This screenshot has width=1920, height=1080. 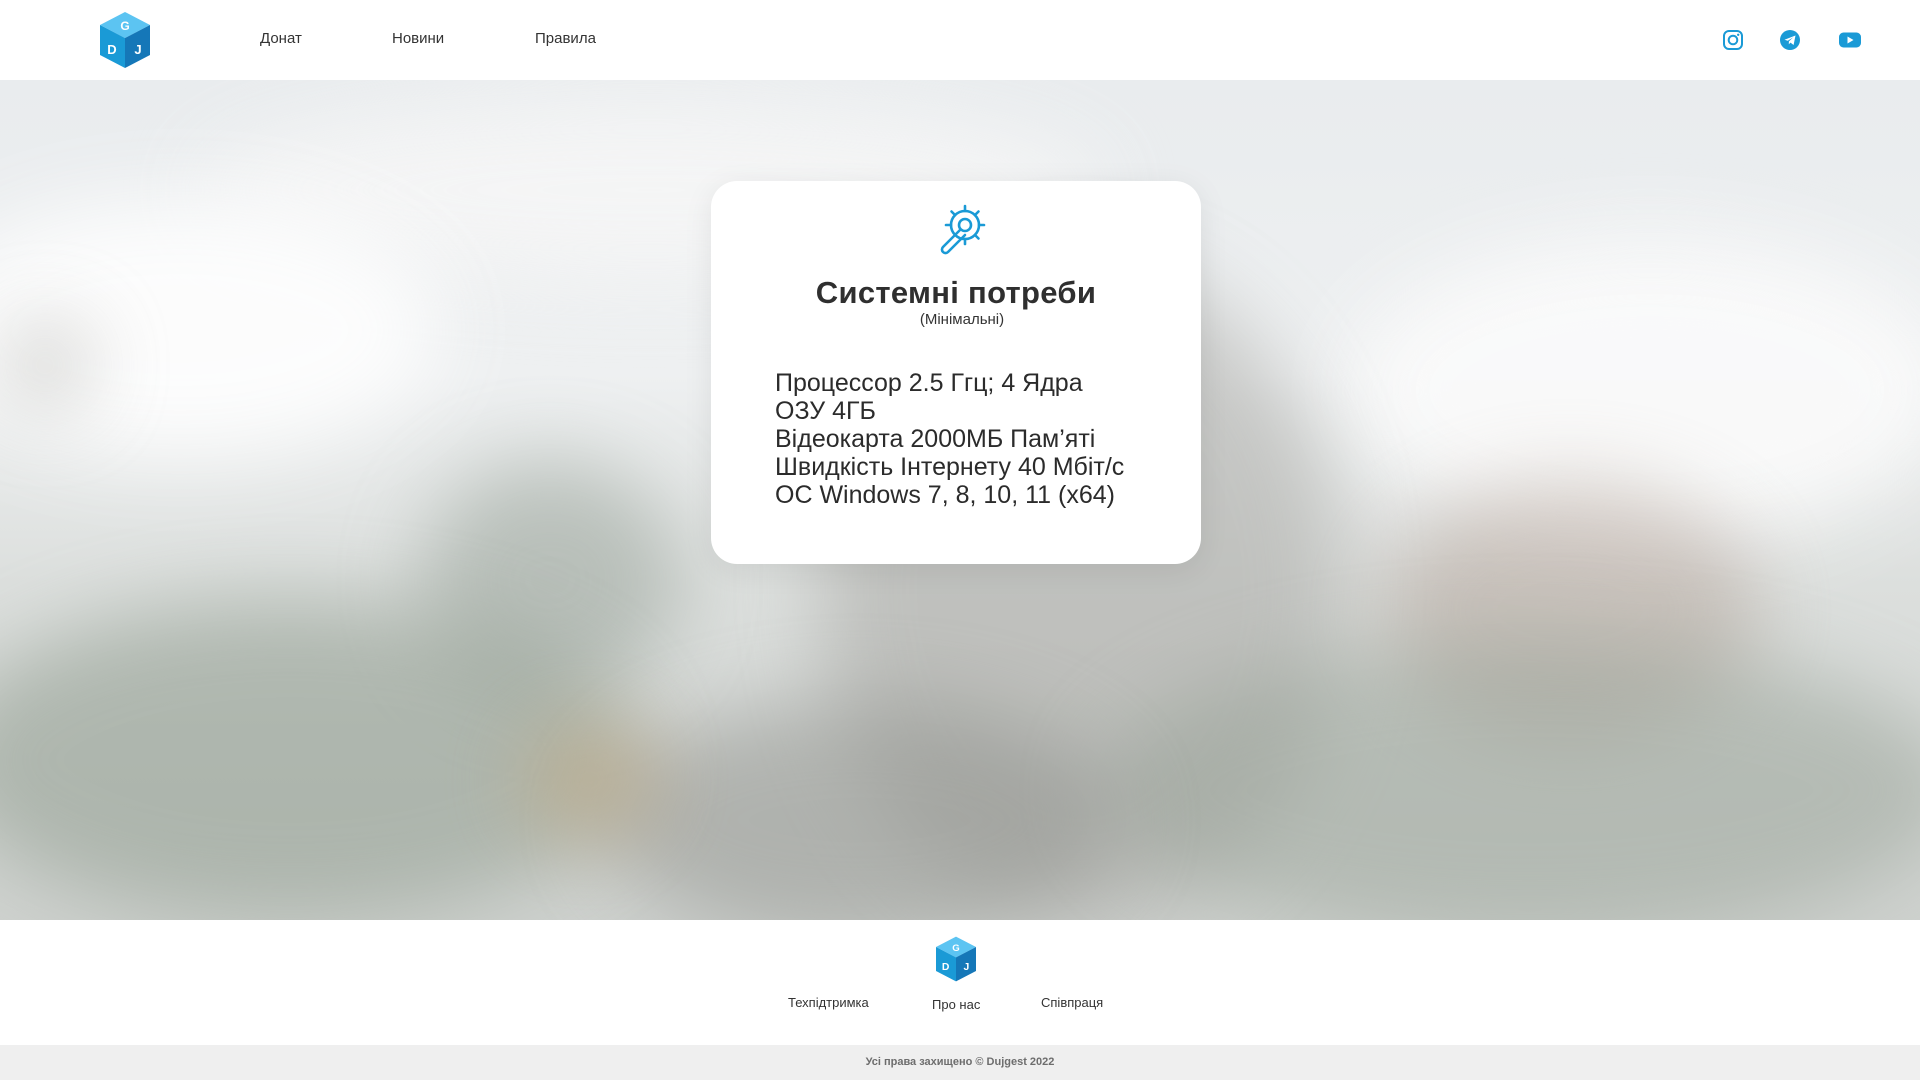 I want to click on footer-link-about: Про нас, so click(x=956, y=1004).